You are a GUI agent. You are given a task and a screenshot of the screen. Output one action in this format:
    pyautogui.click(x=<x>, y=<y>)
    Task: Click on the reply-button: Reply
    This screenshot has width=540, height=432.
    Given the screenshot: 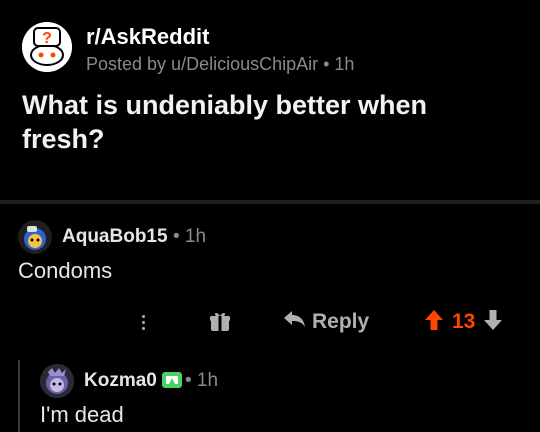 What is the action you would take?
    pyautogui.click(x=325, y=322)
    